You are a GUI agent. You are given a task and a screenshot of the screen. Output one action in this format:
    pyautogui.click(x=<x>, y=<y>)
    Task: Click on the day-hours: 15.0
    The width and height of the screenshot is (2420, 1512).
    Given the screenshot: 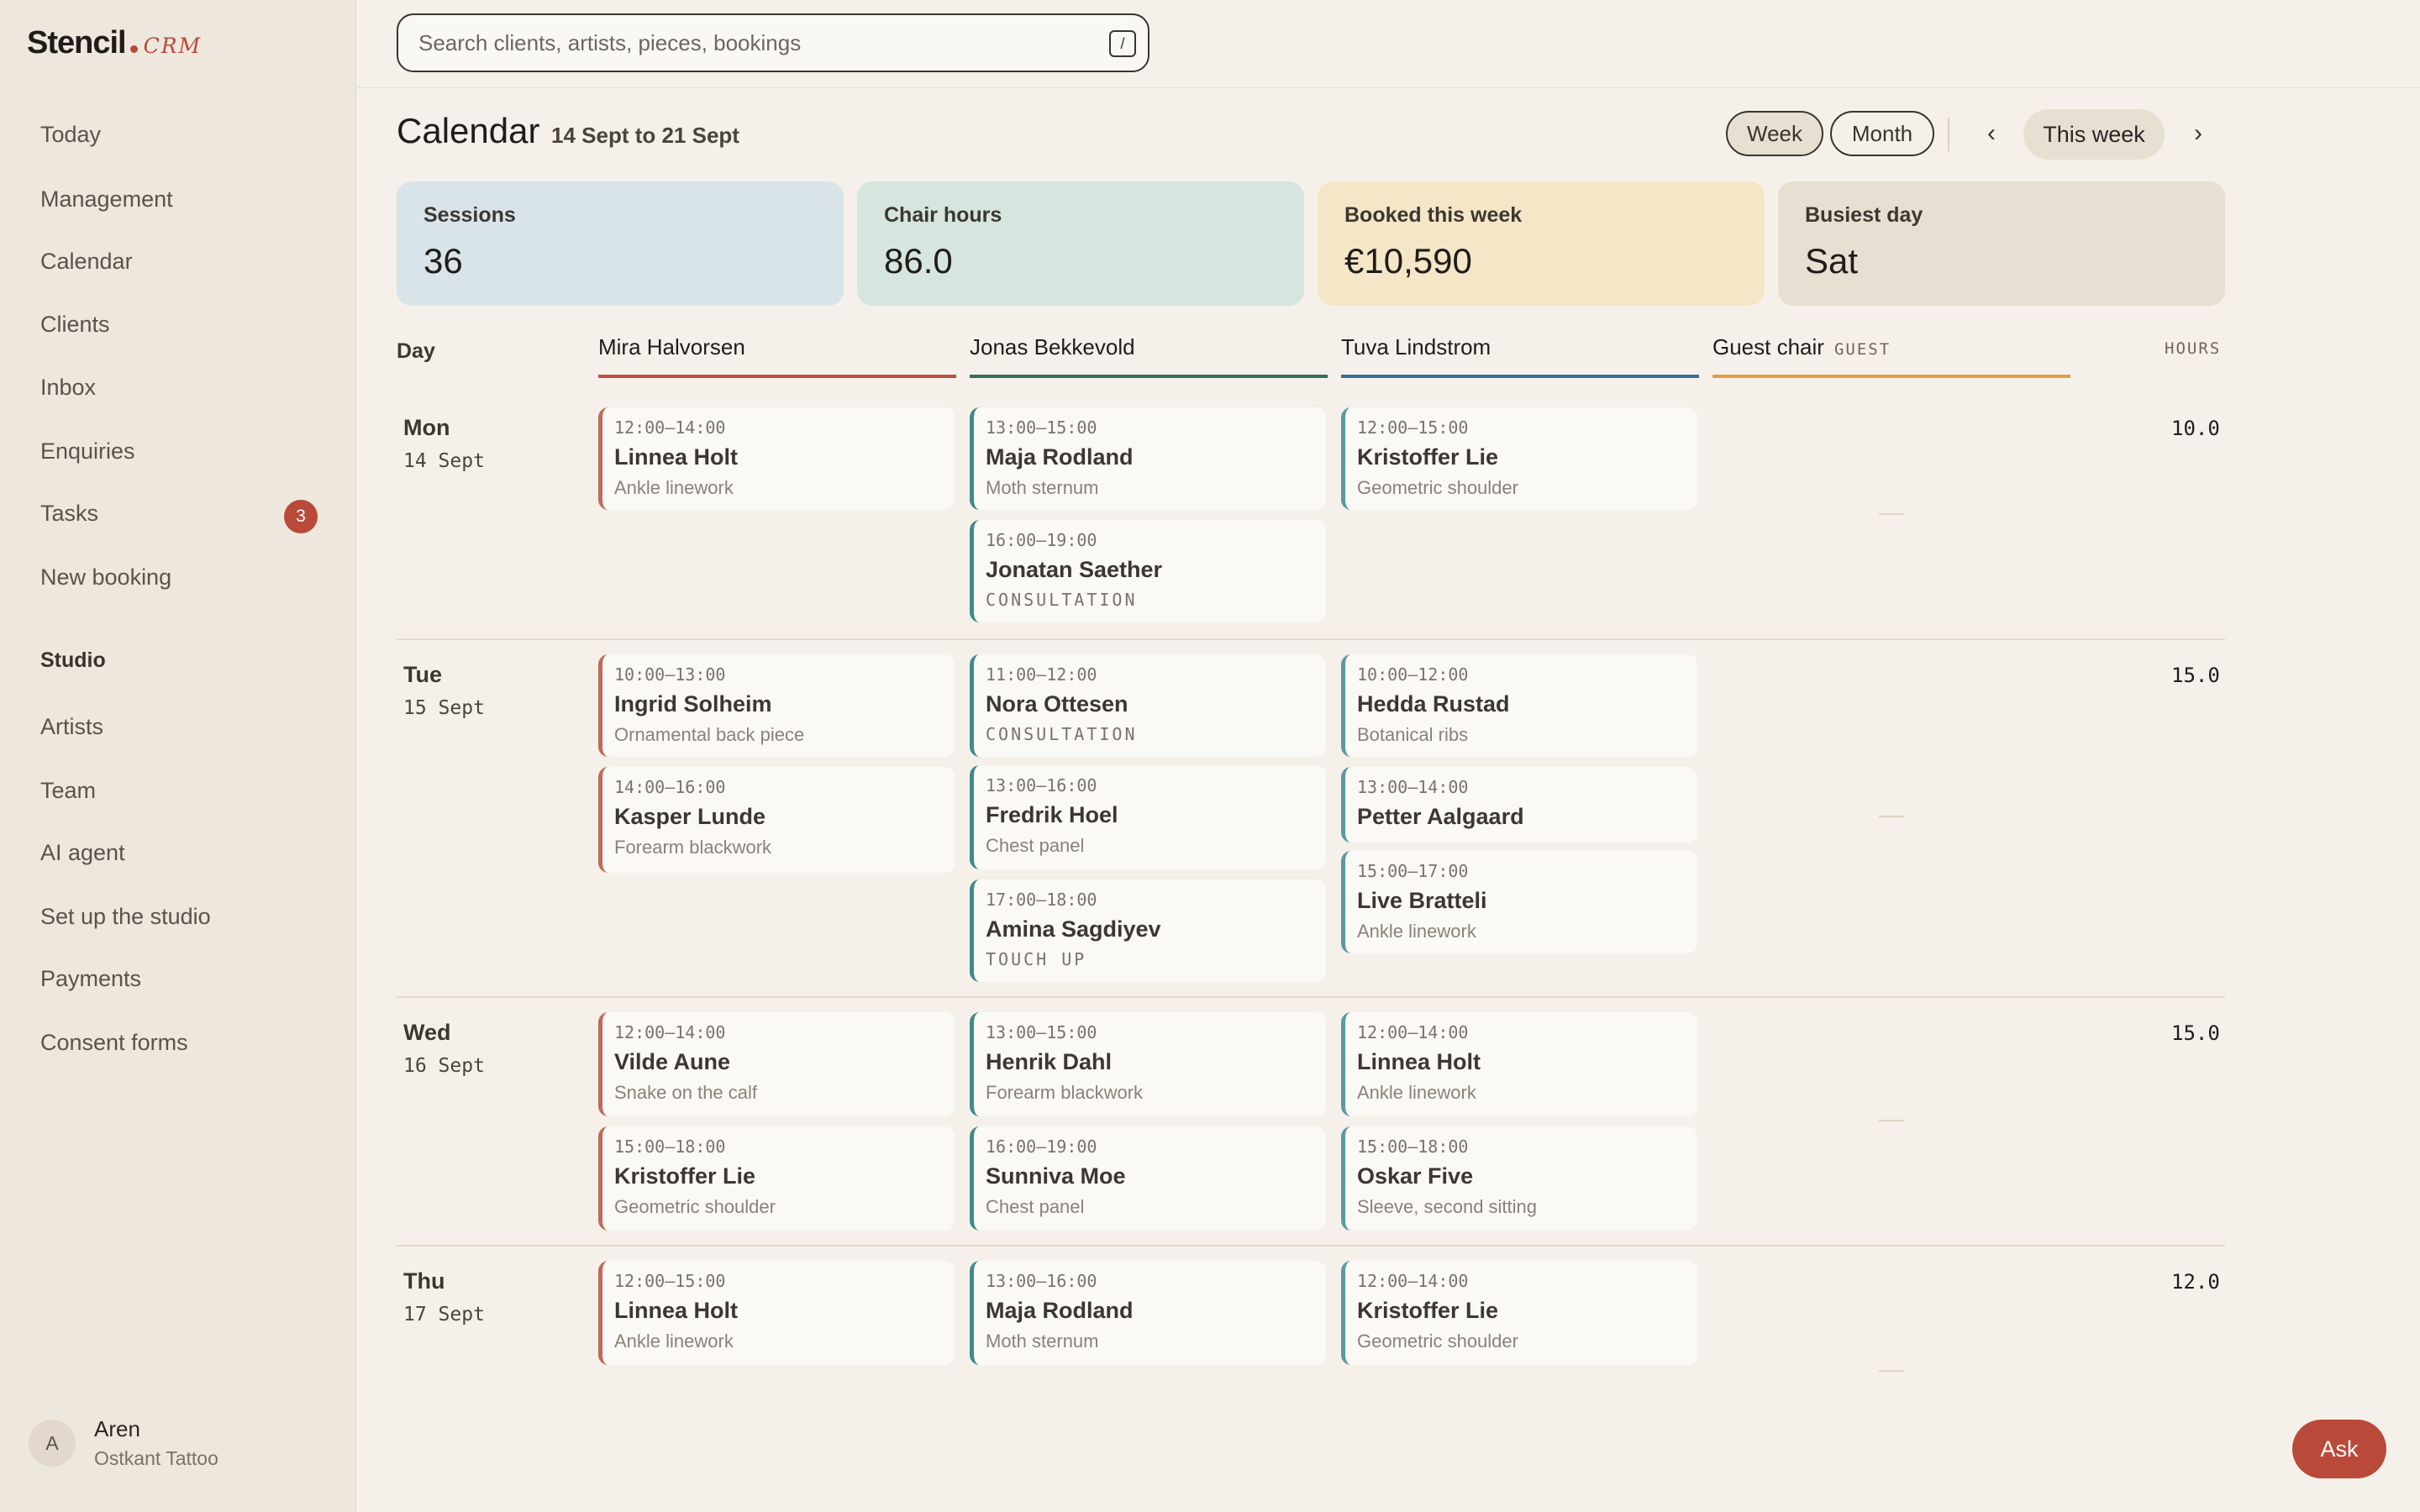 What is the action you would take?
    pyautogui.click(x=2195, y=675)
    